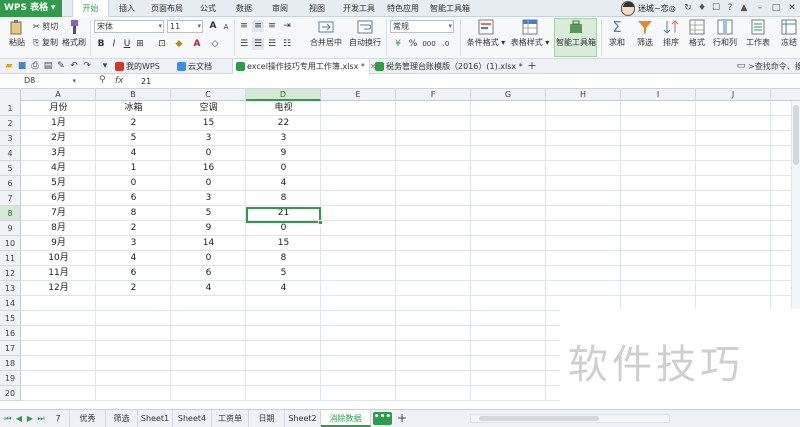 This screenshot has height=427, width=800. Describe the element at coordinates (45, 42) in the screenshot. I see `copy-button: ⎘ 复制` at that location.